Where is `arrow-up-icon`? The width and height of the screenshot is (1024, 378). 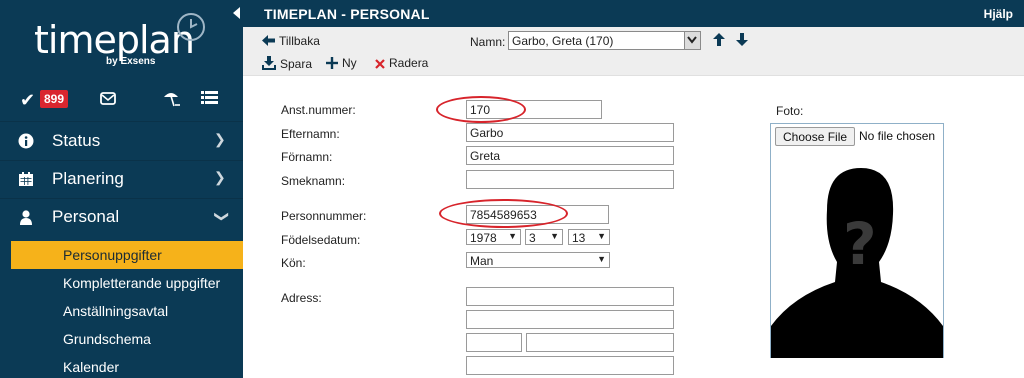 arrow-up-icon is located at coordinates (719, 39).